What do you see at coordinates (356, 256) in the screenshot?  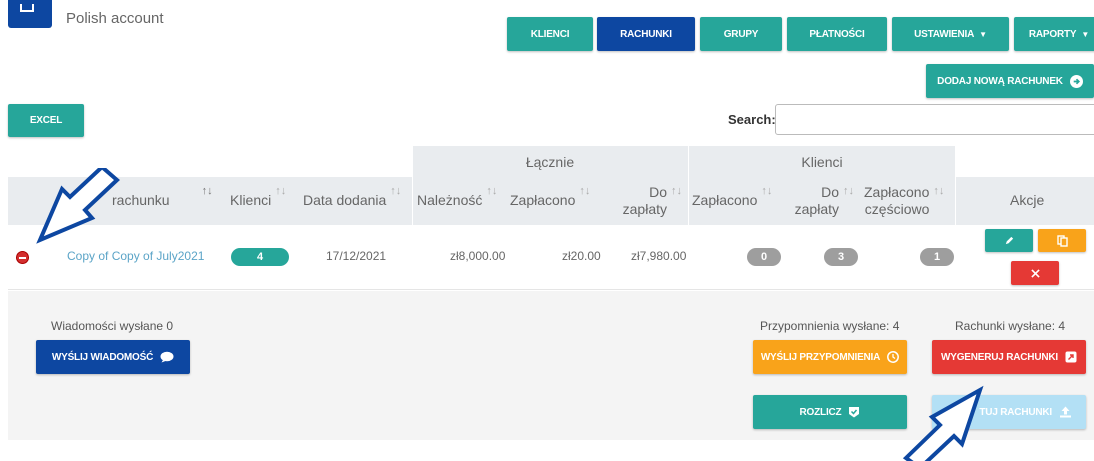 I see `date-added-cell: 17/12/2021` at bounding box center [356, 256].